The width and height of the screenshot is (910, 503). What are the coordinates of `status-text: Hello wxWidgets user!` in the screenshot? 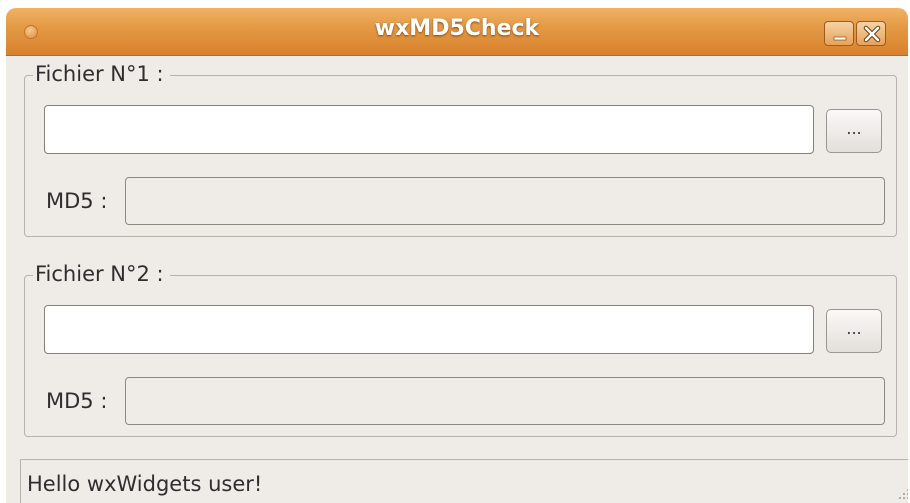 It's located at (145, 484).